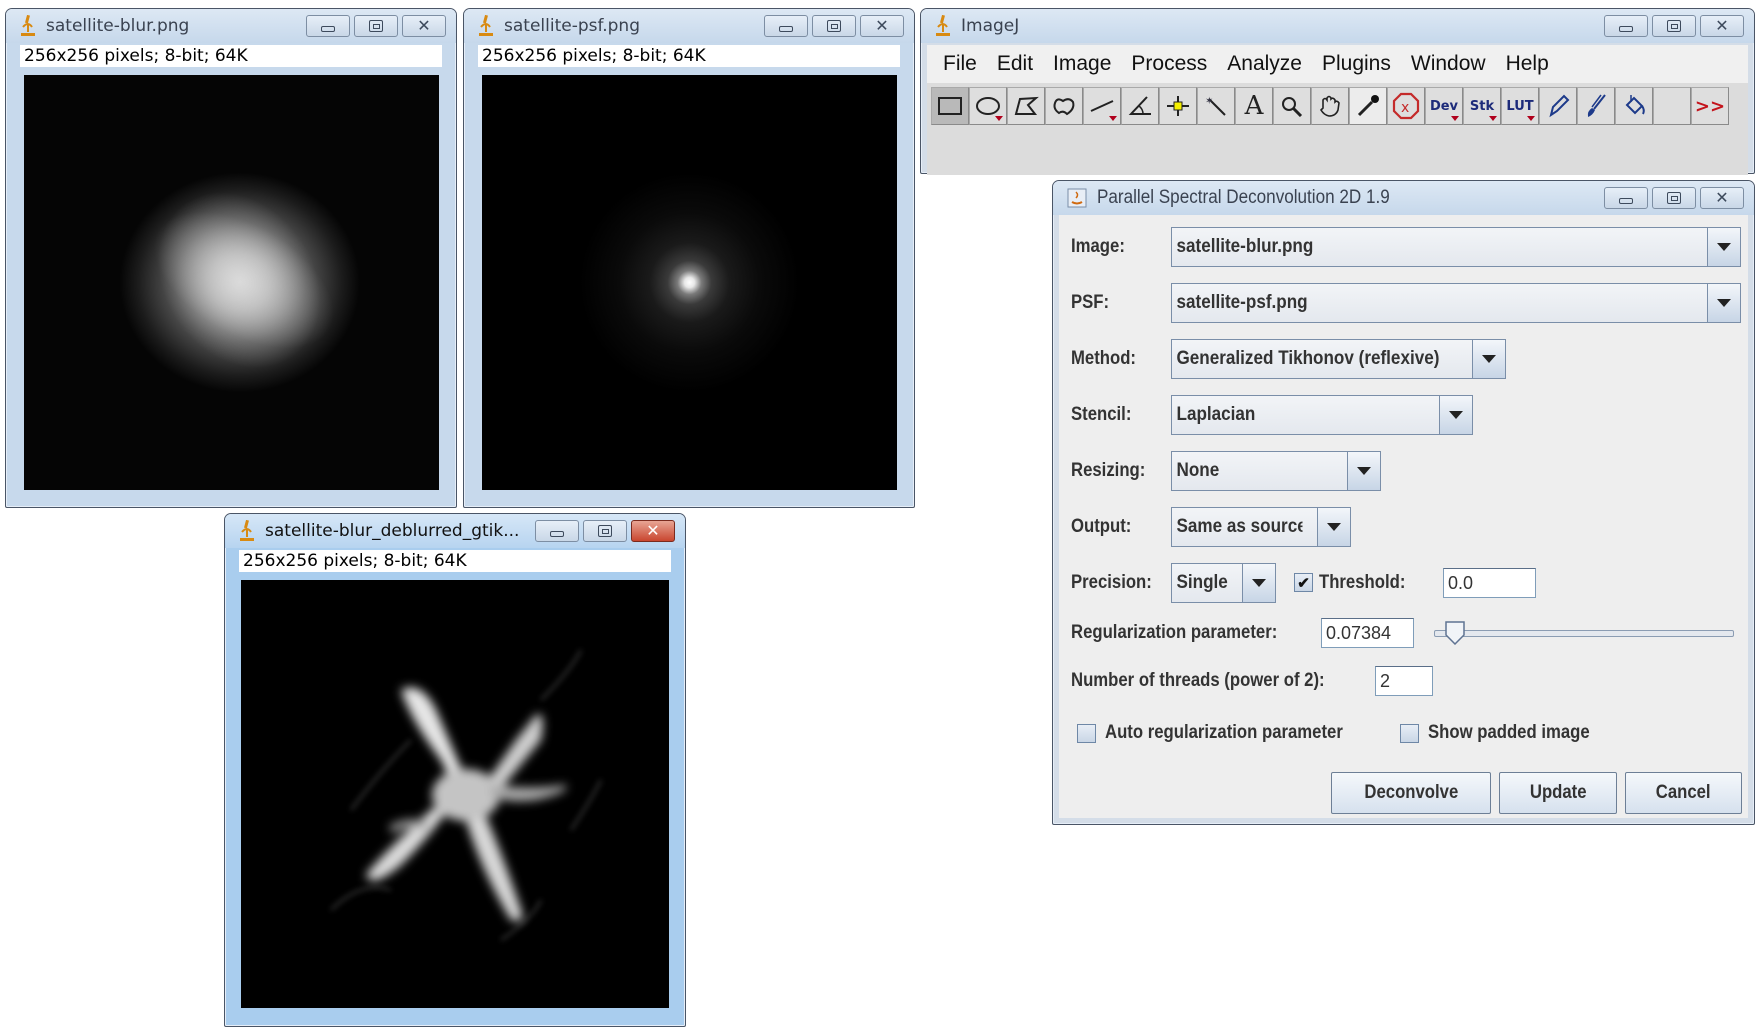  What do you see at coordinates (1456, 247) in the screenshot?
I see `image-select: satellite-blur.png` at bounding box center [1456, 247].